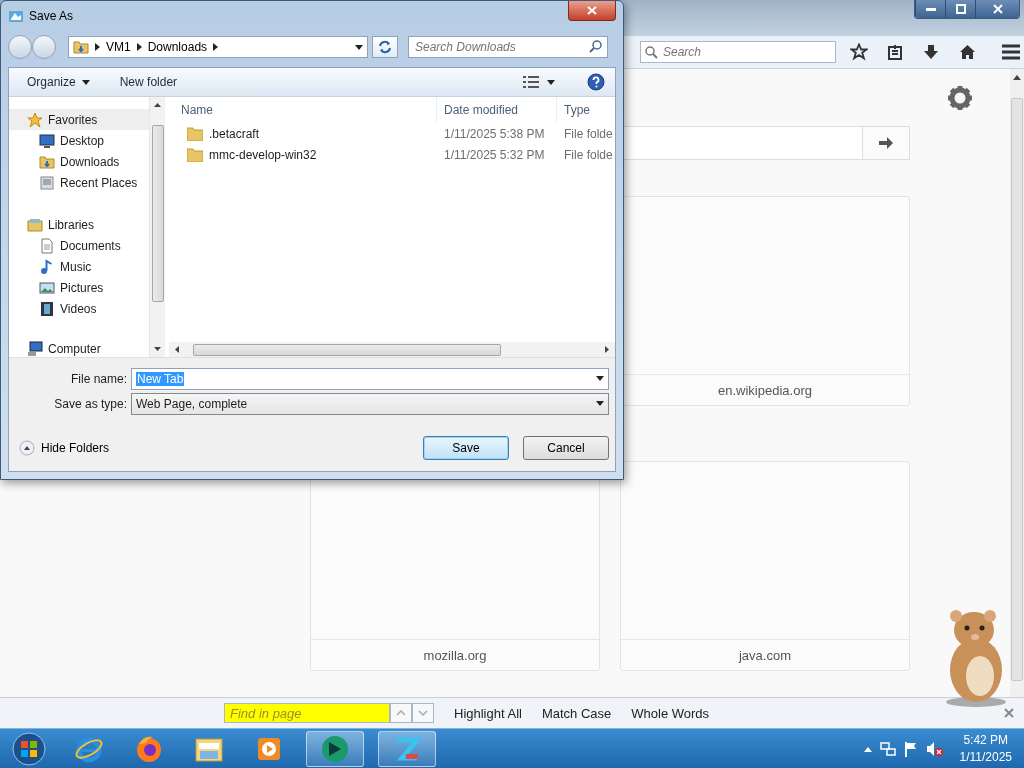  I want to click on tile-label: java.com, so click(765, 654).